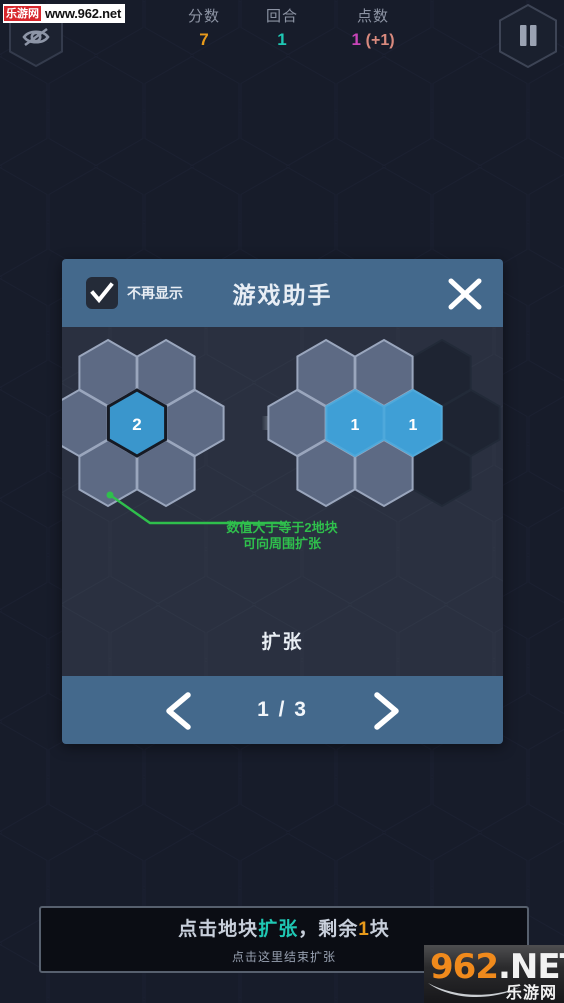  Describe the element at coordinates (413, 425) in the screenshot. I see `right-cluster-value-2: 1` at that location.